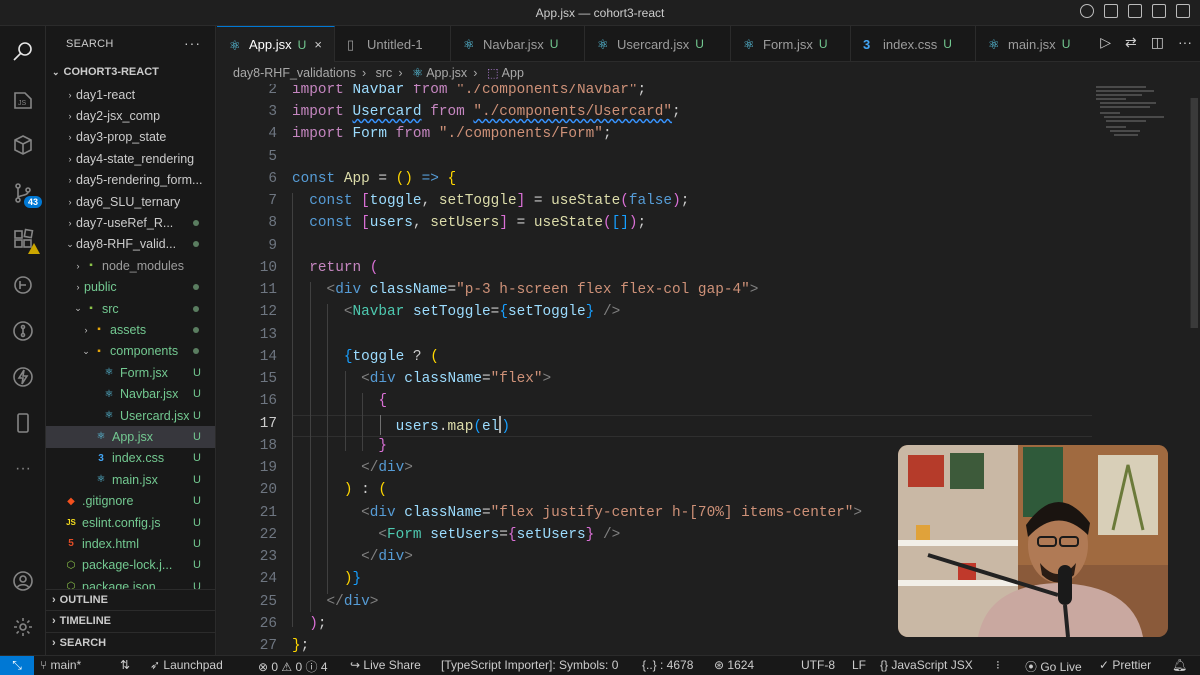 The image size is (1200, 675). I want to click on tree-item-file: 3 index.css U, so click(130, 458).